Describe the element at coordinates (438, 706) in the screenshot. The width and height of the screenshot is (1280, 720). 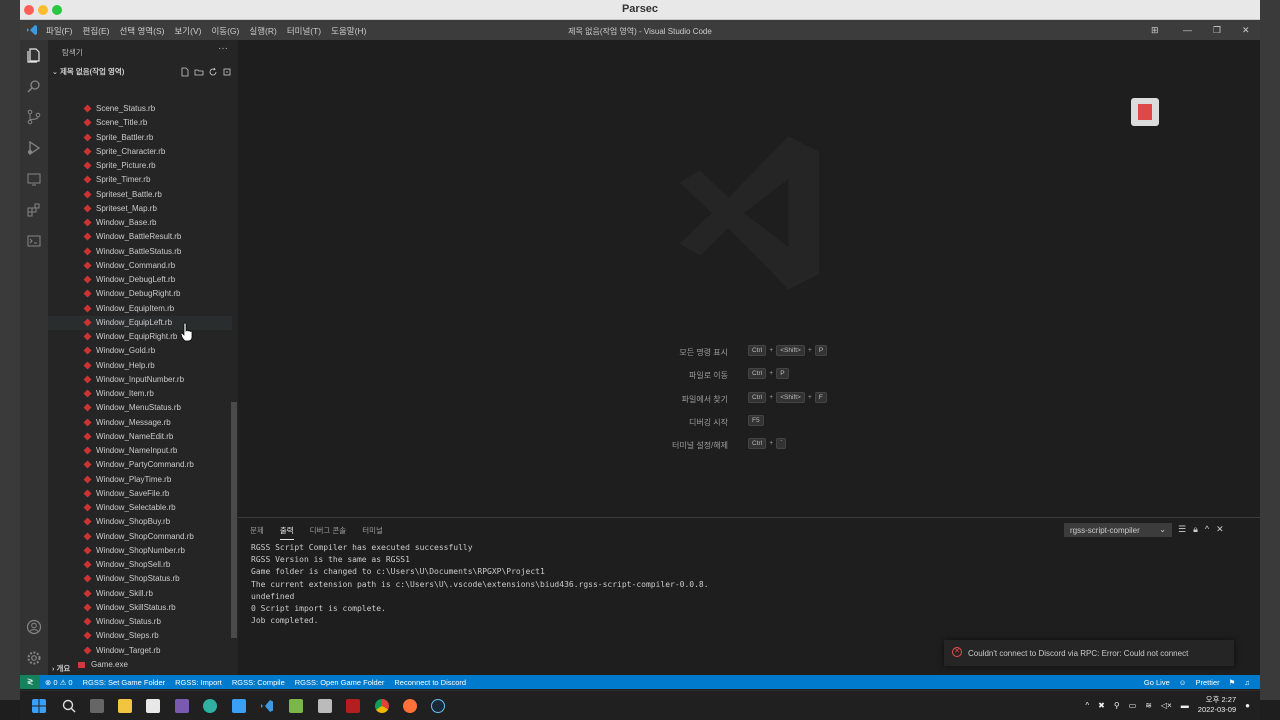
I see `steam-icon` at that location.